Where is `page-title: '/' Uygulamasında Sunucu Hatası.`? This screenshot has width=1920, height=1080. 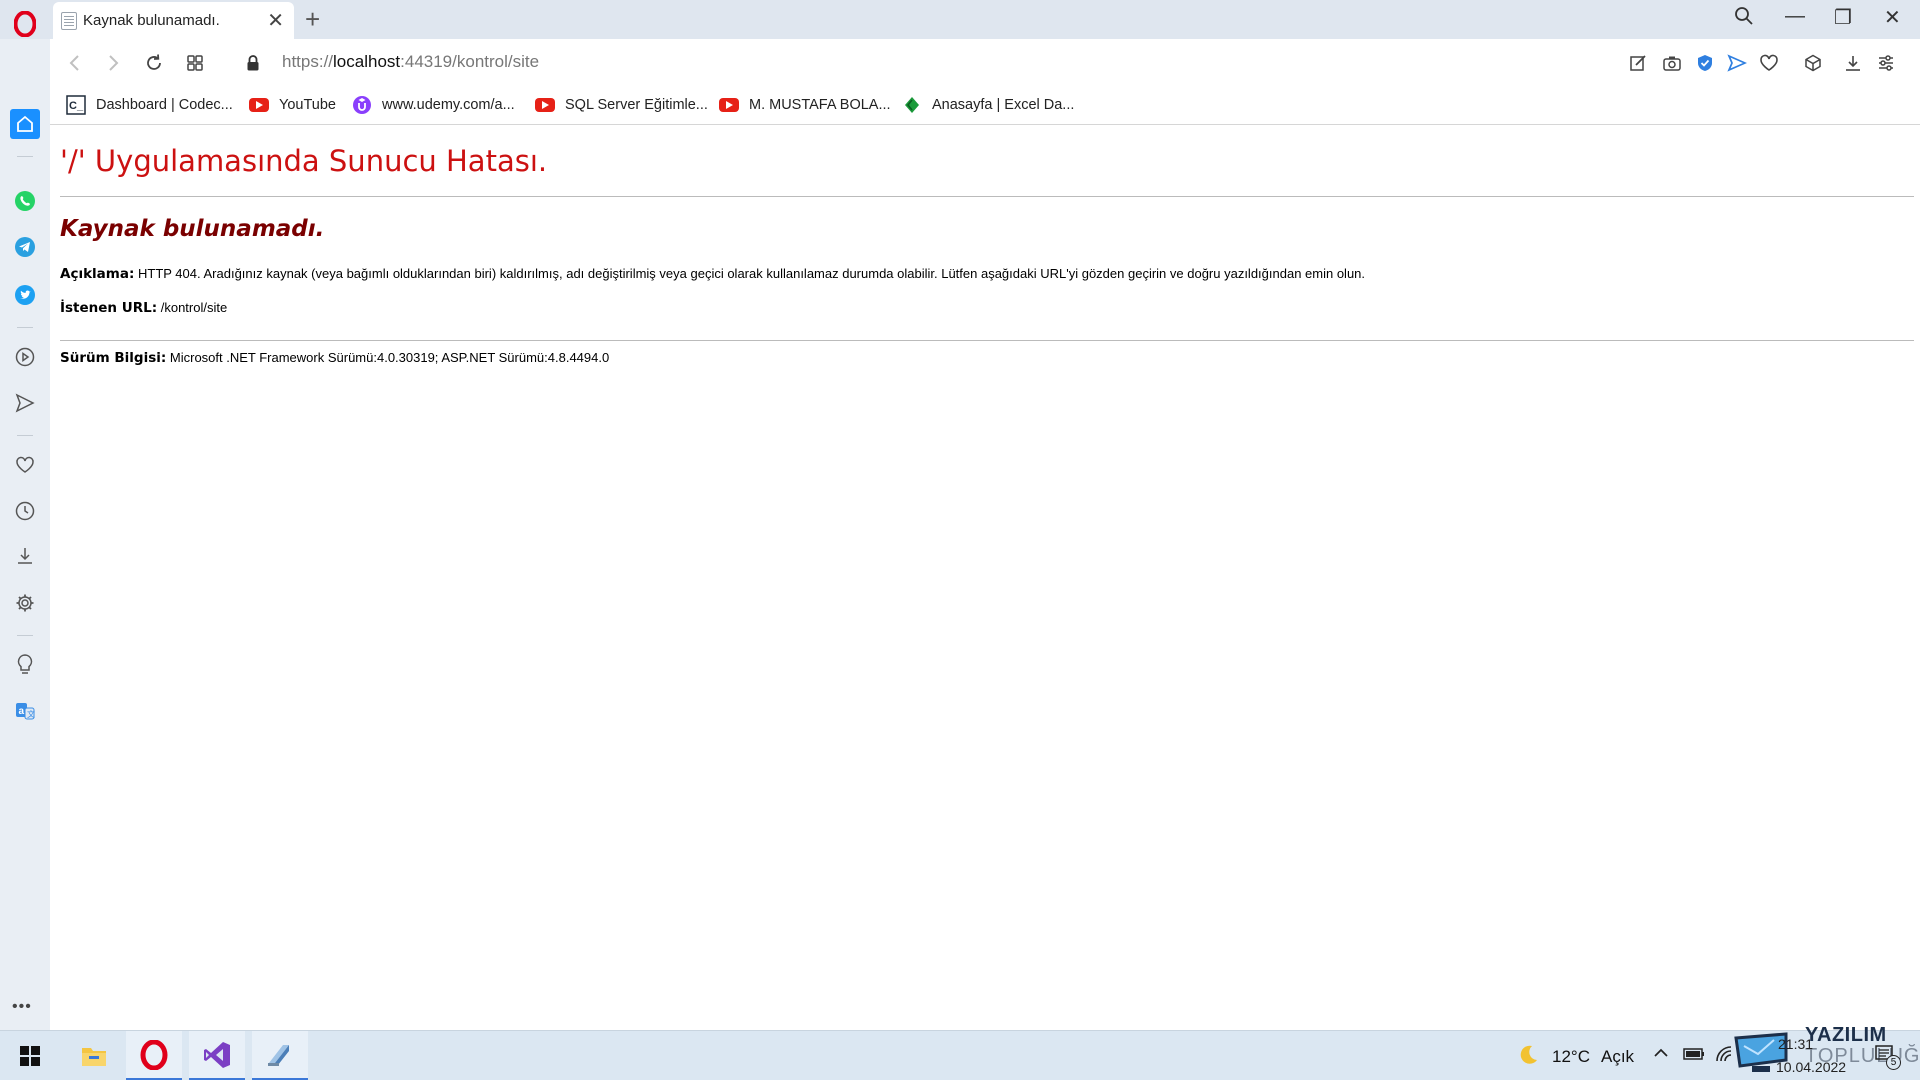
page-title: '/' Uygulamasında Sunucu Hatası. is located at coordinates (304, 161).